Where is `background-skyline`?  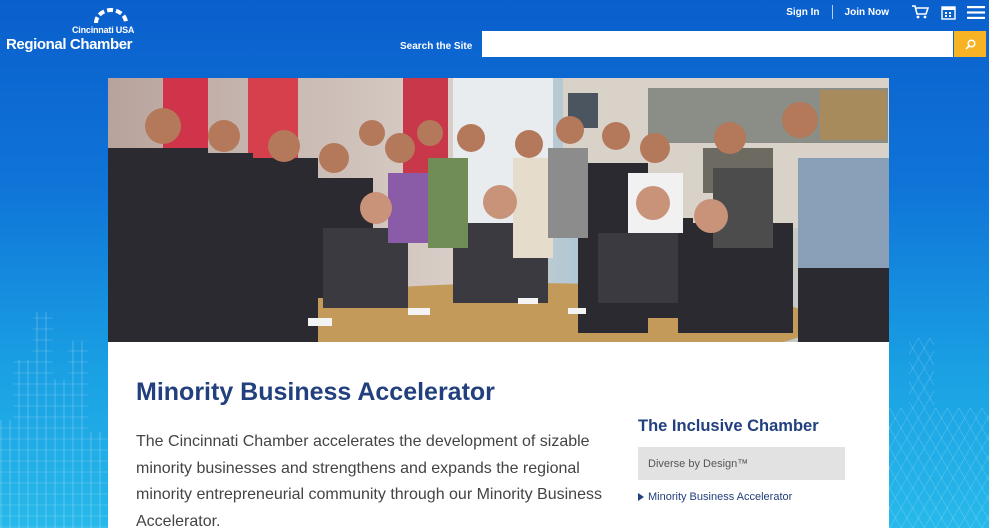 background-skyline is located at coordinates (55, 420).